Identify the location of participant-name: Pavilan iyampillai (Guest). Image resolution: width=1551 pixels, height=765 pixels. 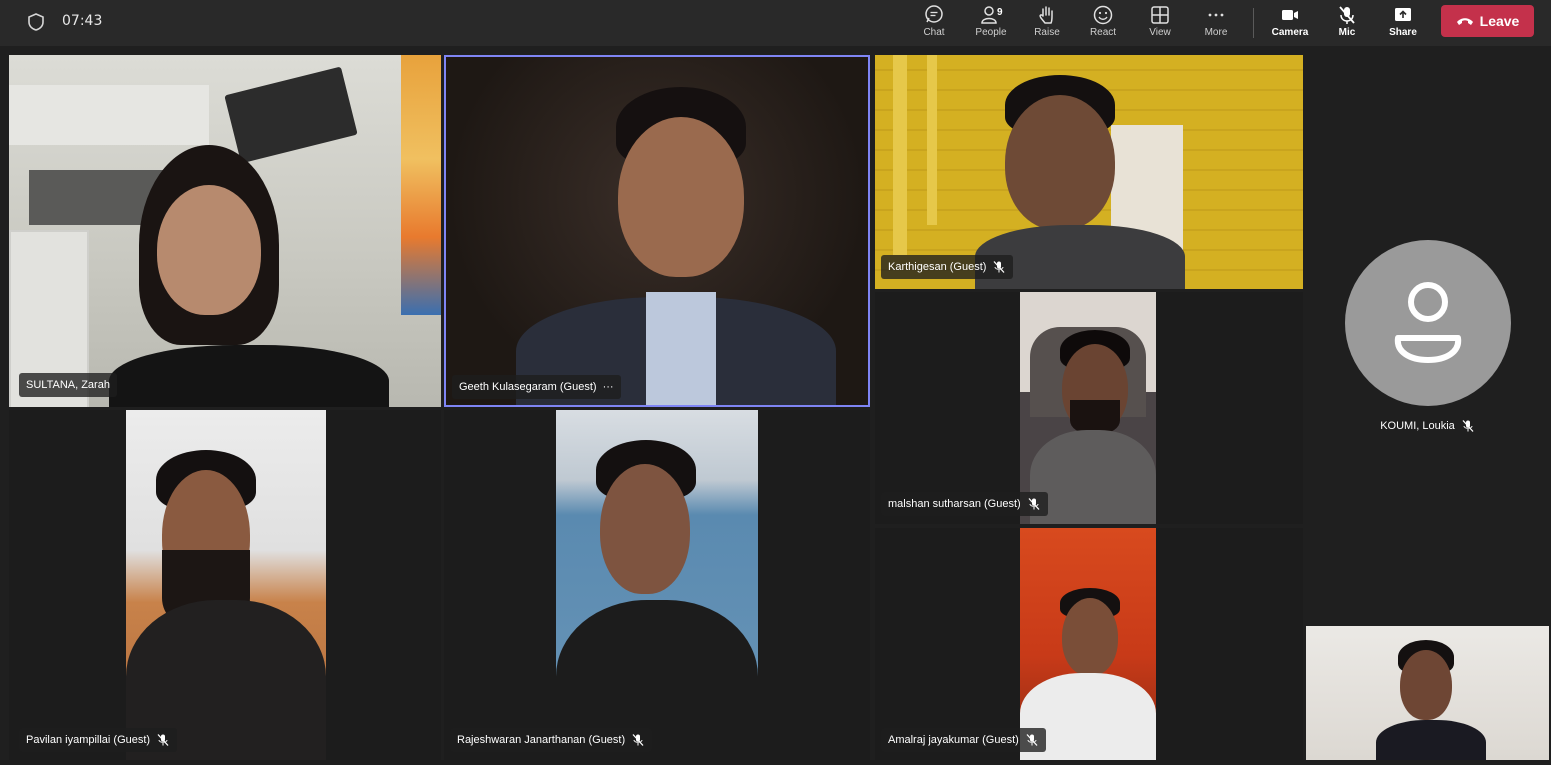
(88, 740).